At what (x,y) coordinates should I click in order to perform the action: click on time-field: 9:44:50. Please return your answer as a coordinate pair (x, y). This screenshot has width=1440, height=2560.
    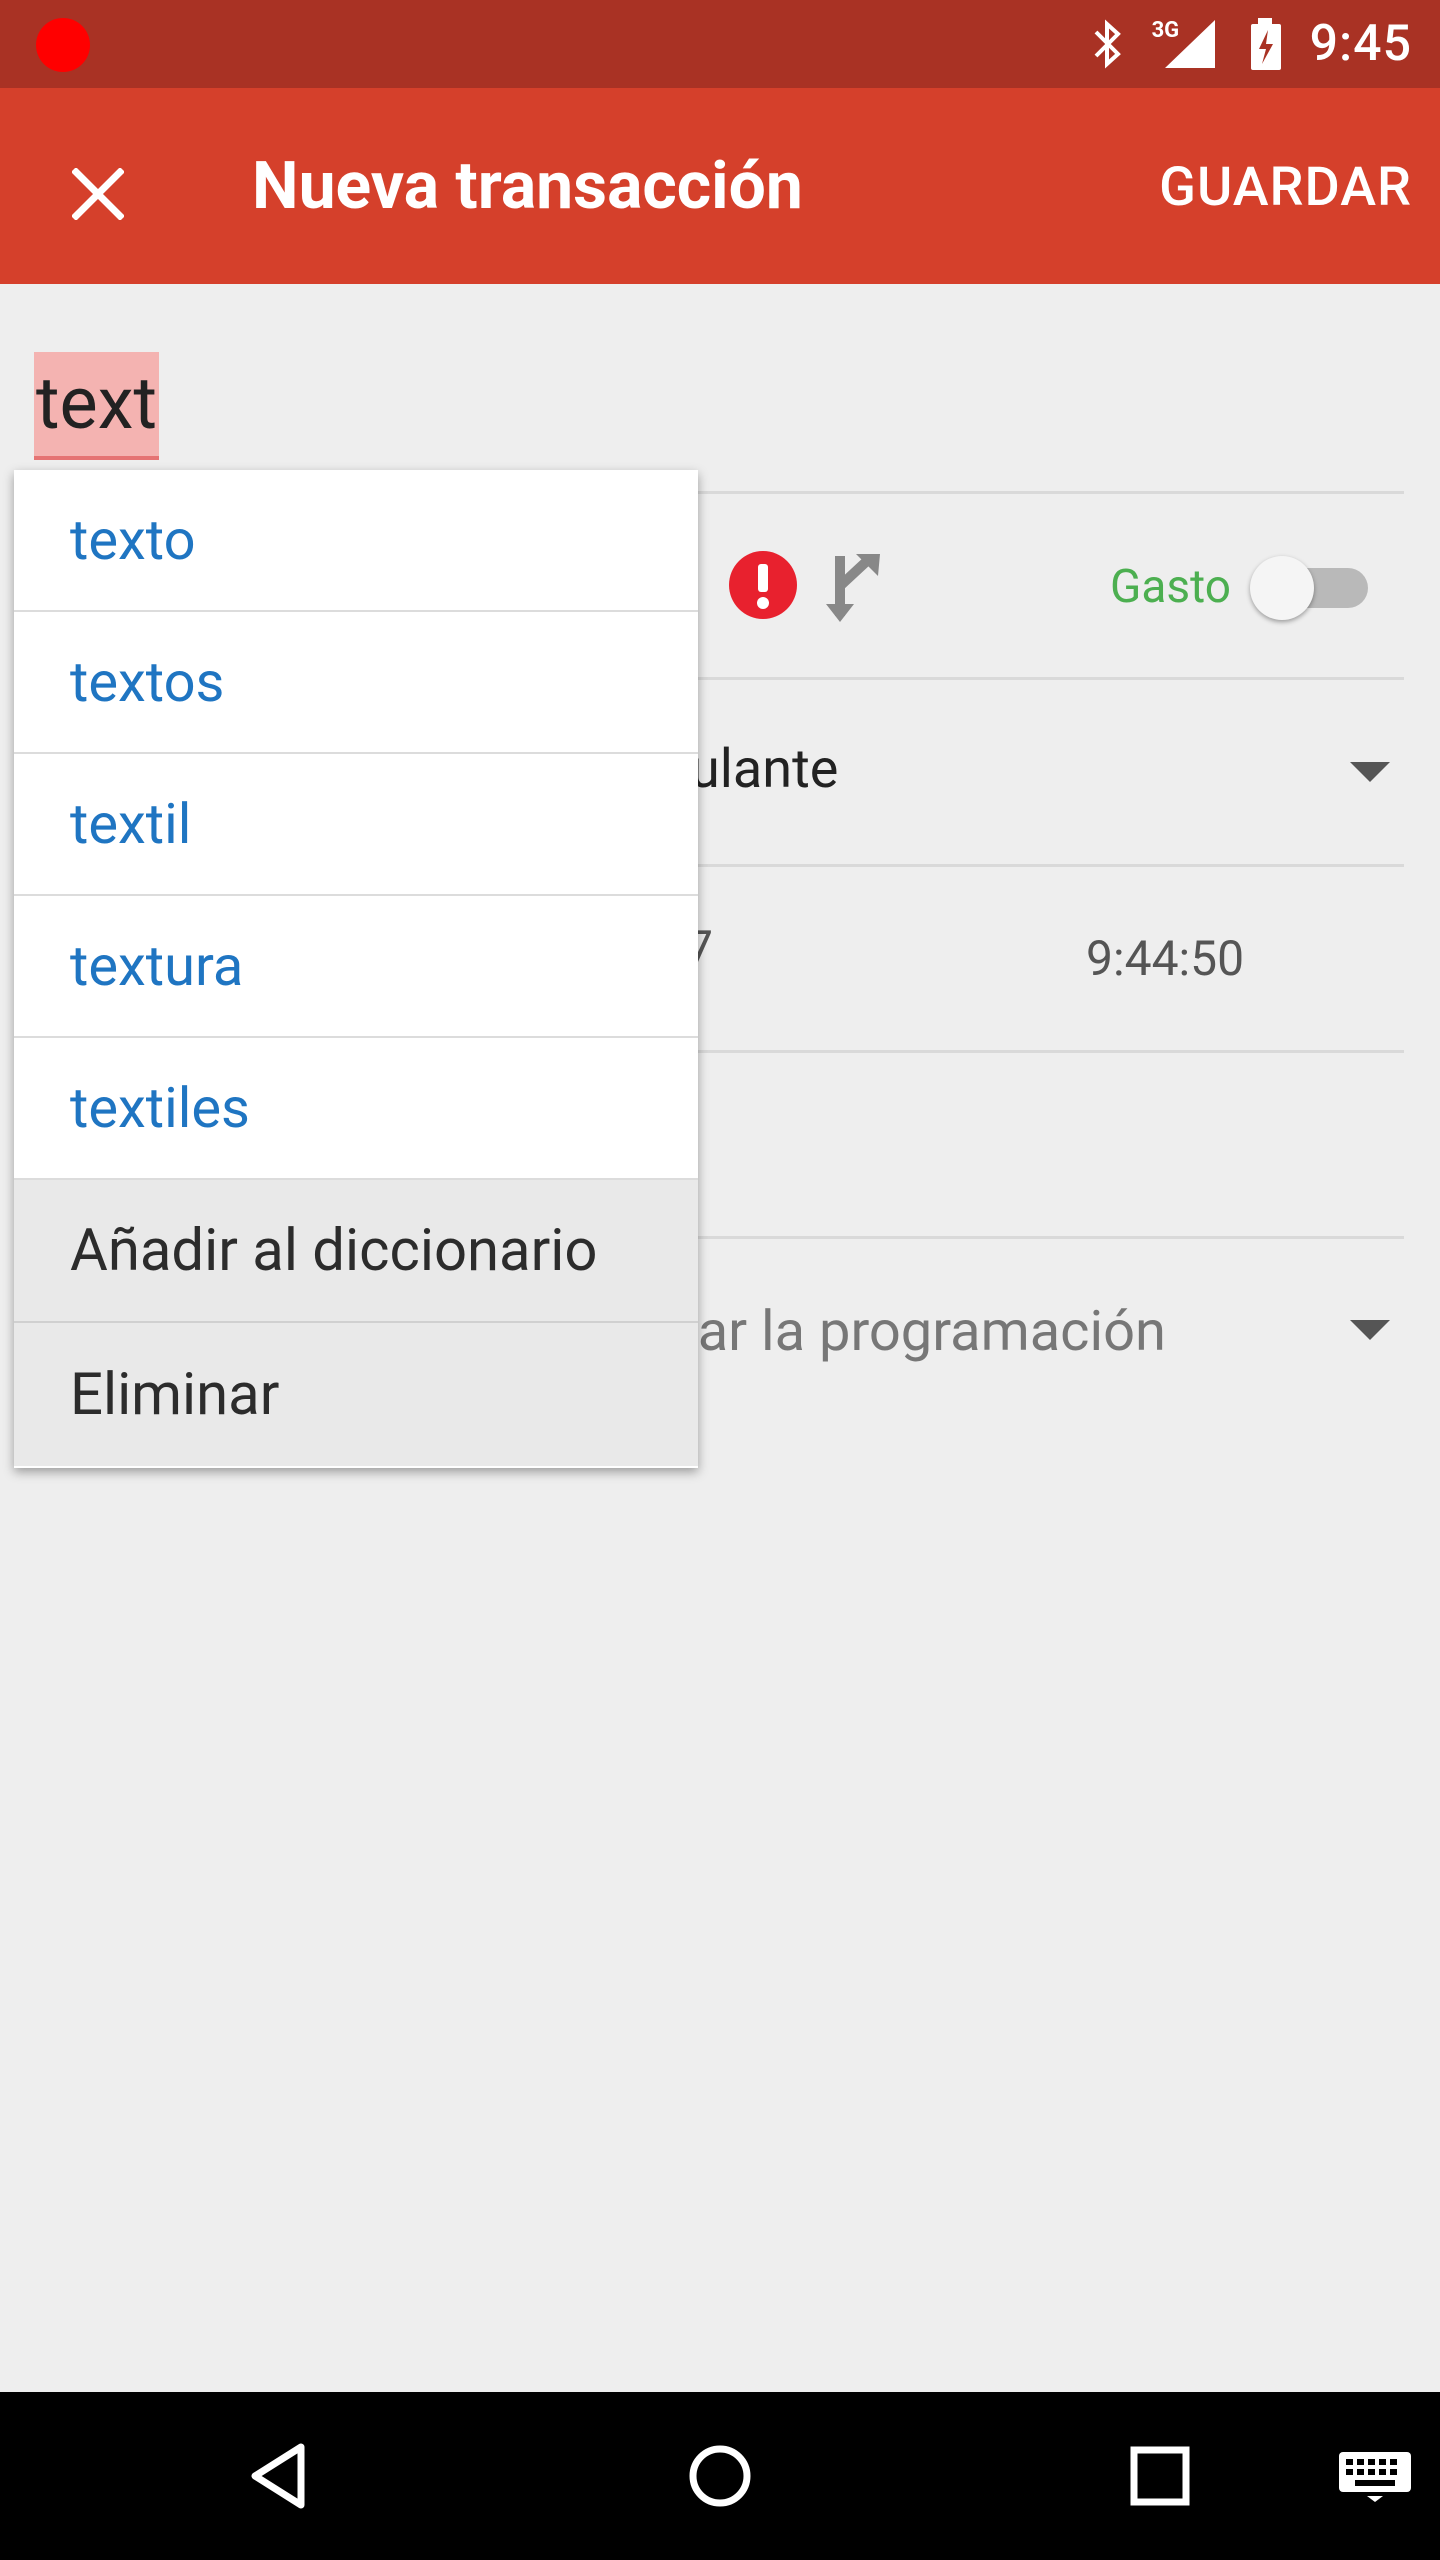
    Looking at the image, I should click on (1165, 958).